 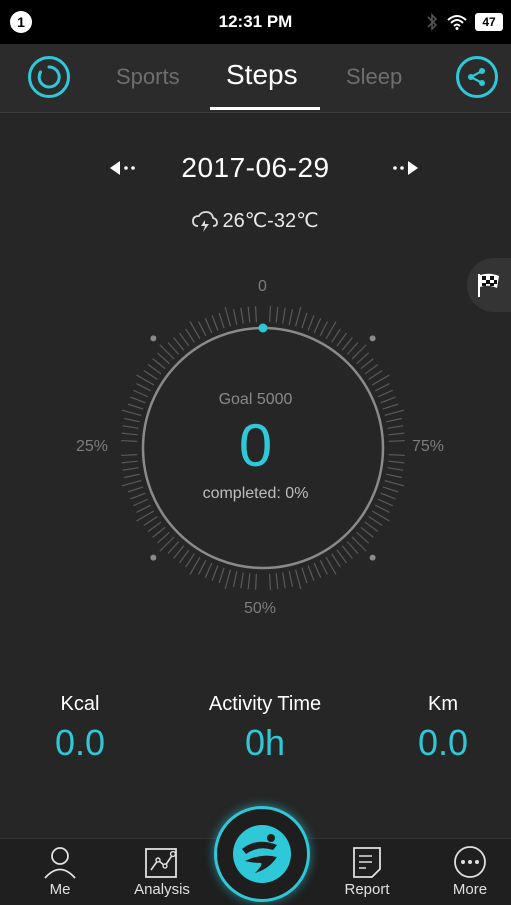 What do you see at coordinates (255, 493) in the screenshot?
I see `completed-label: completed: 0%` at bounding box center [255, 493].